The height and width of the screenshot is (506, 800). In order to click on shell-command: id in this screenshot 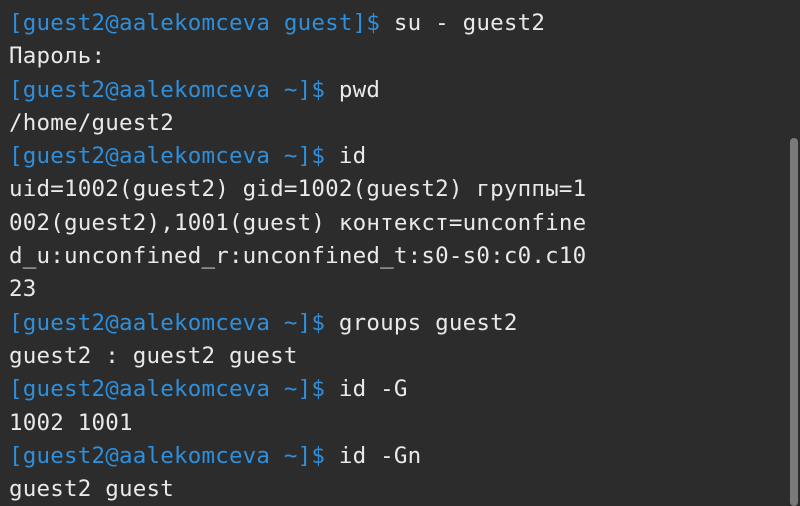, I will do `click(352, 156)`.